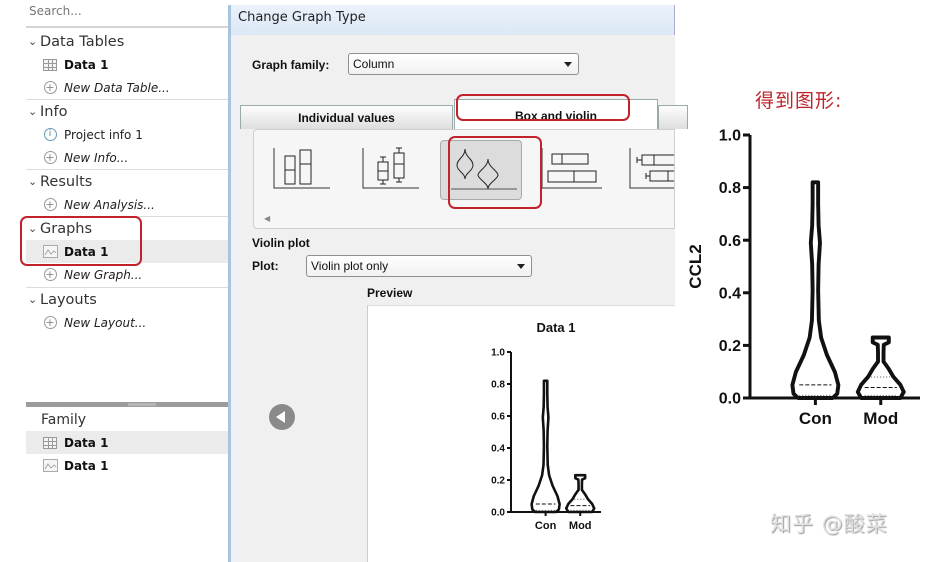 The height and width of the screenshot is (562, 940). I want to click on graph-icon, so click(50, 466).